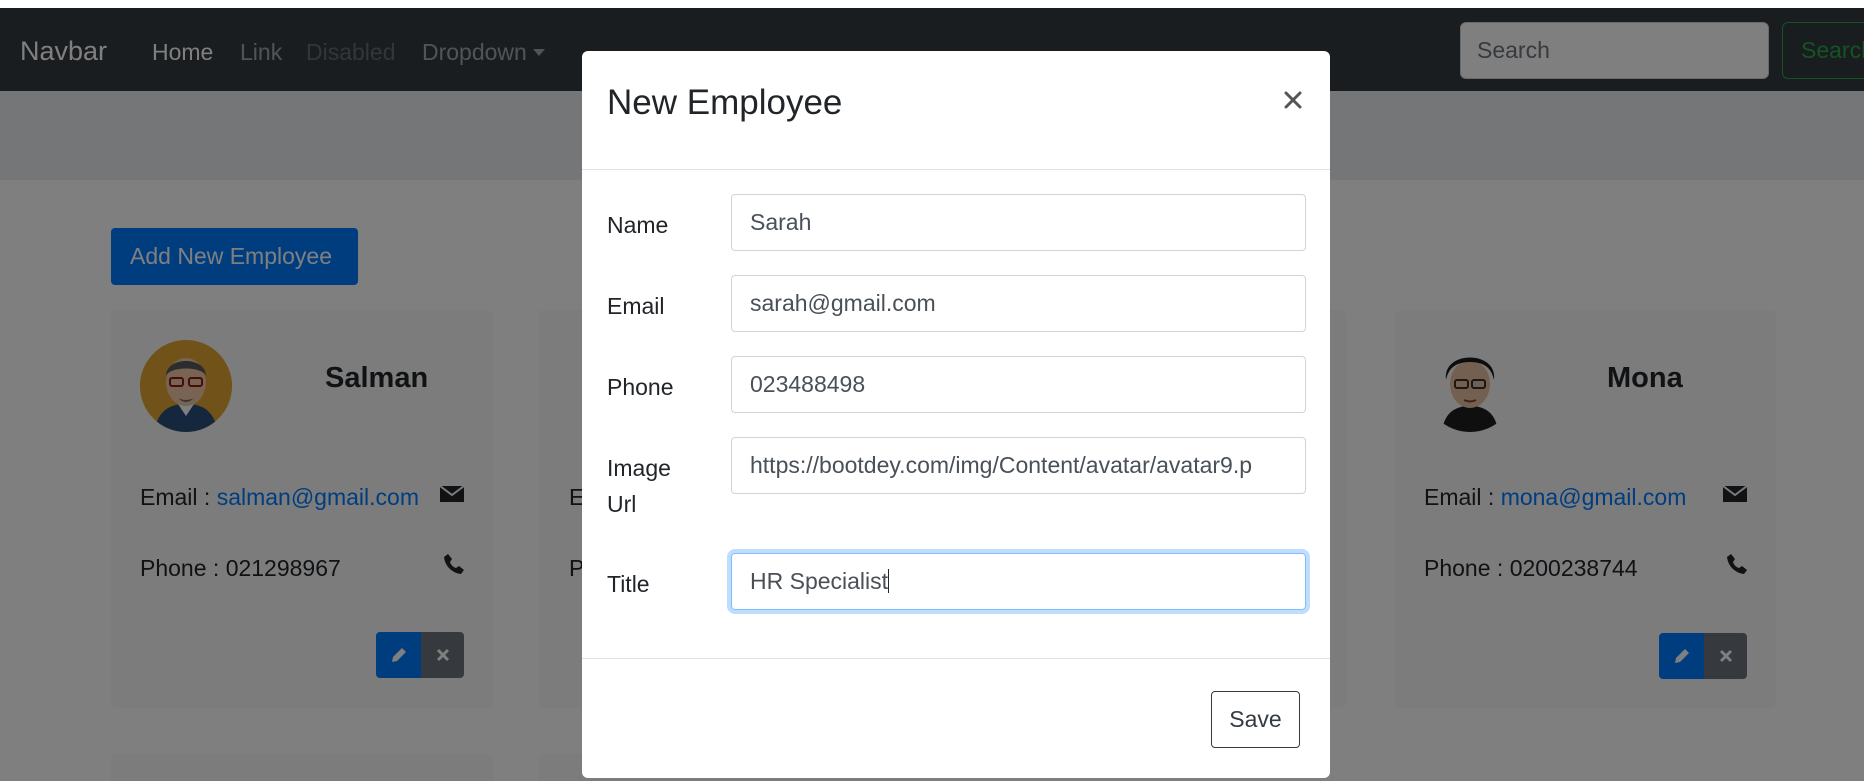  I want to click on modal-title: New Employee, so click(725, 102).